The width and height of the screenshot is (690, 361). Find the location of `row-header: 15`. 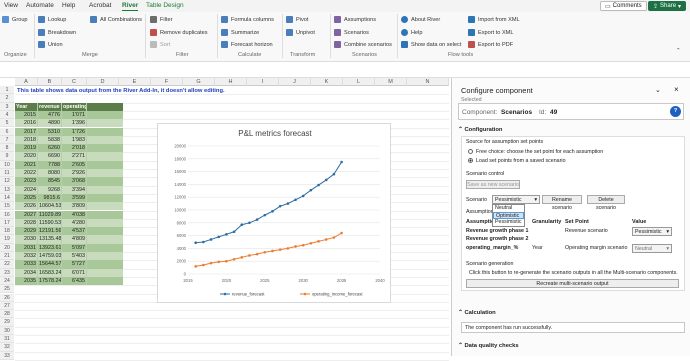

row-header: 15 is located at coordinates (7, 206).